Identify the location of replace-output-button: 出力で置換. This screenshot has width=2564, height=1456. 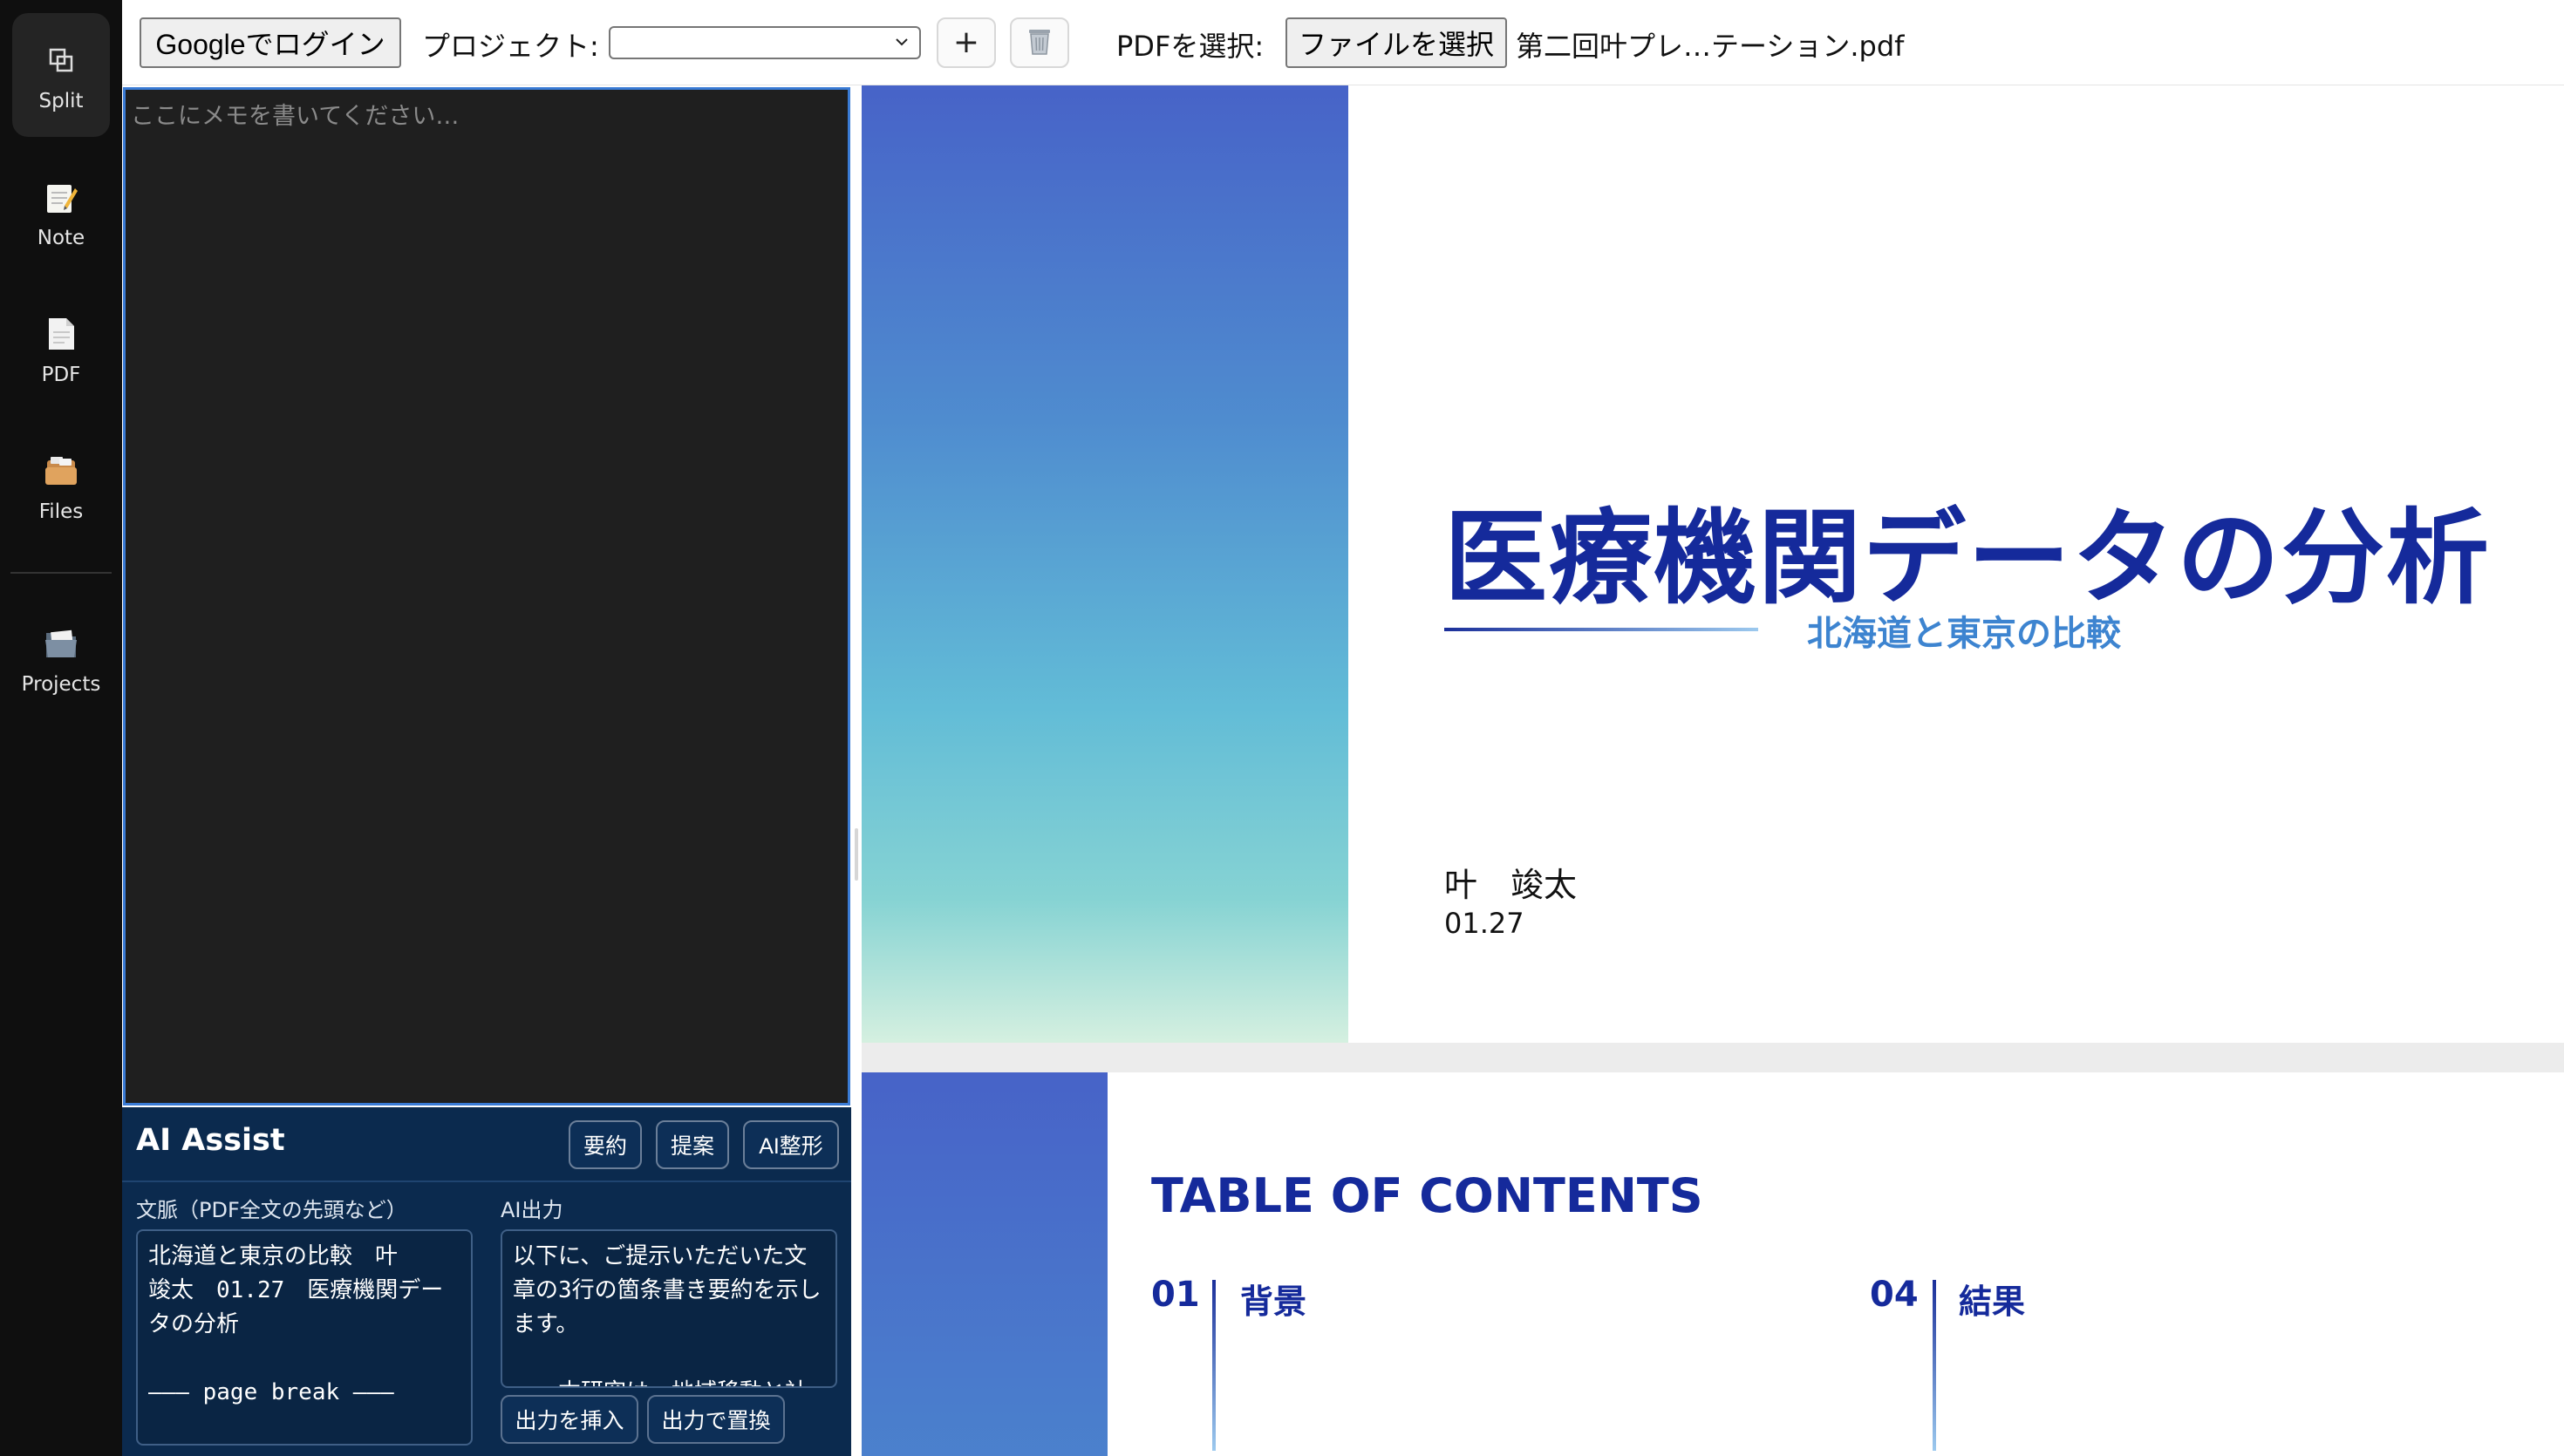
(716, 1419).